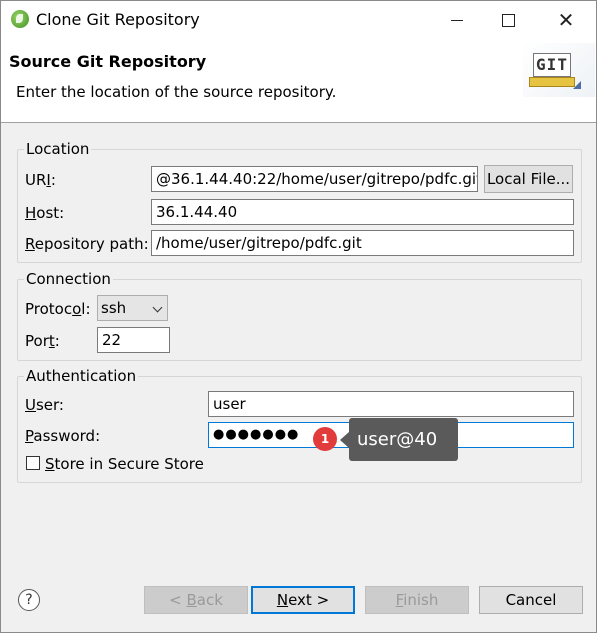 The height and width of the screenshot is (633, 597). Describe the element at coordinates (399, 439) in the screenshot. I see `password-tooltip: user@40` at that location.